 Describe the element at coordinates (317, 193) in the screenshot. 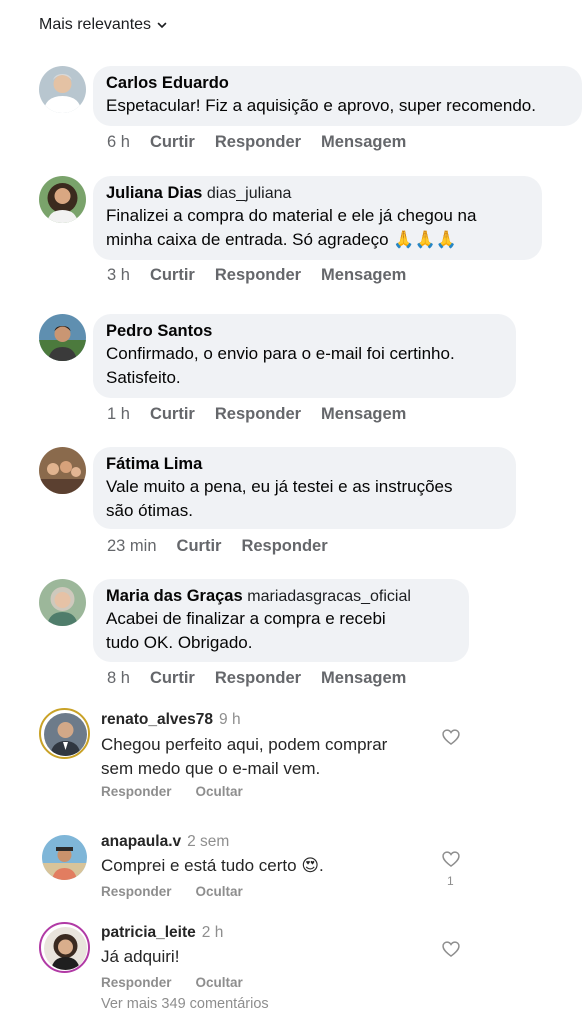

I see `comment-author: Juliana Dias dias_juliana` at that location.